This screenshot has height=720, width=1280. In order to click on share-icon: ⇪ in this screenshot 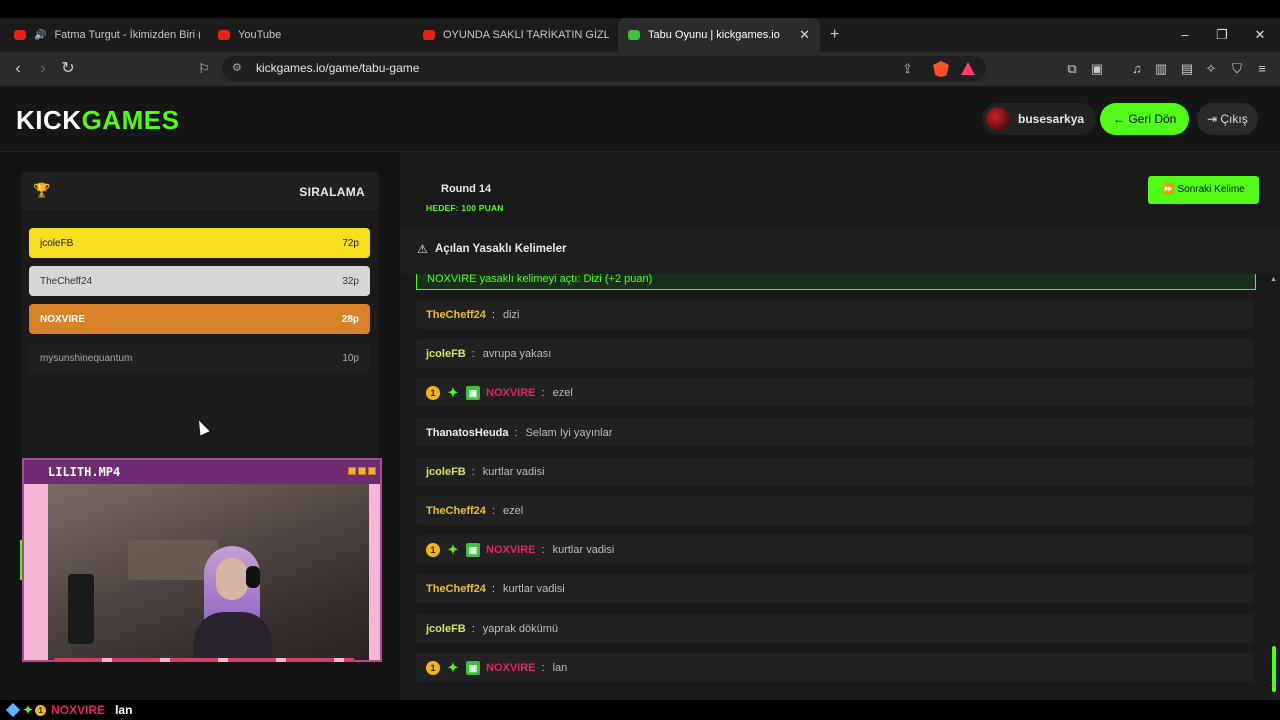, I will do `click(907, 69)`.